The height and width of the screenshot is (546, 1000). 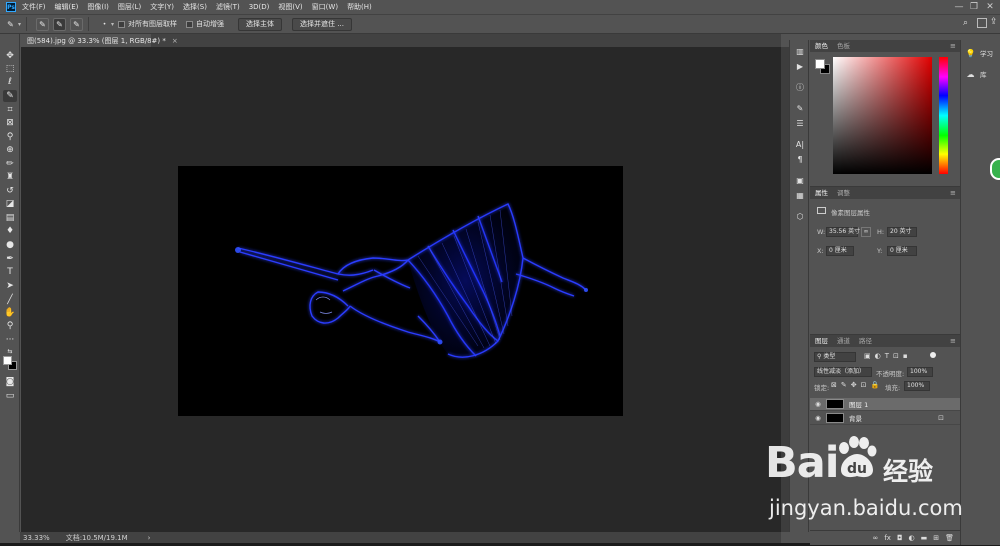 I want to click on add-mask-icon: ◘, so click(x=900, y=538).